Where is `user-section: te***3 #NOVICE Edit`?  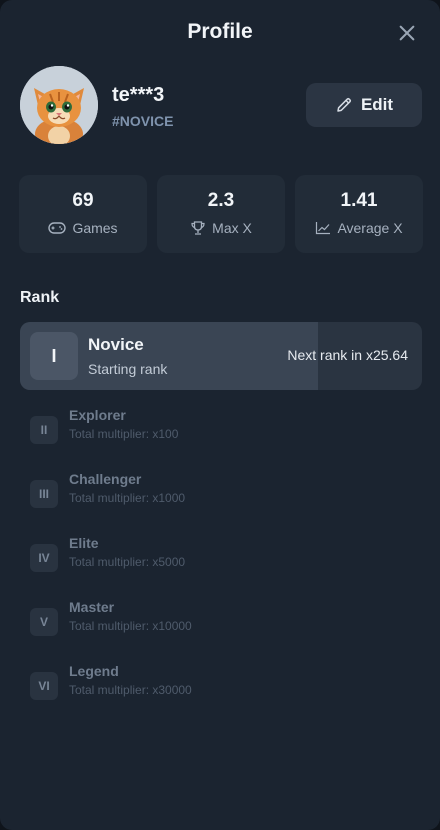 user-section: te***3 #NOVICE Edit is located at coordinates (221, 106).